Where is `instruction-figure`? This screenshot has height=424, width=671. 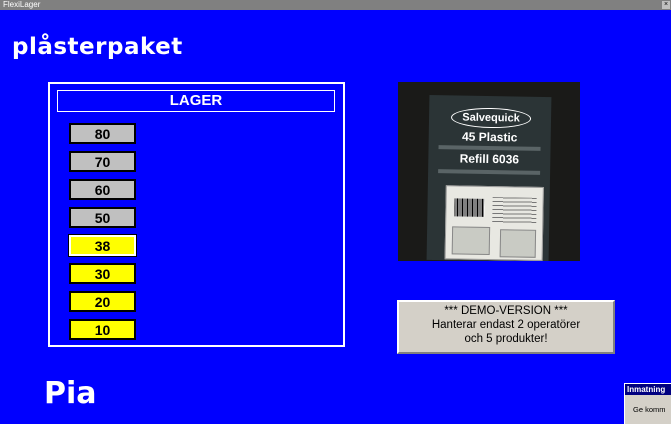 instruction-figure is located at coordinates (471, 241).